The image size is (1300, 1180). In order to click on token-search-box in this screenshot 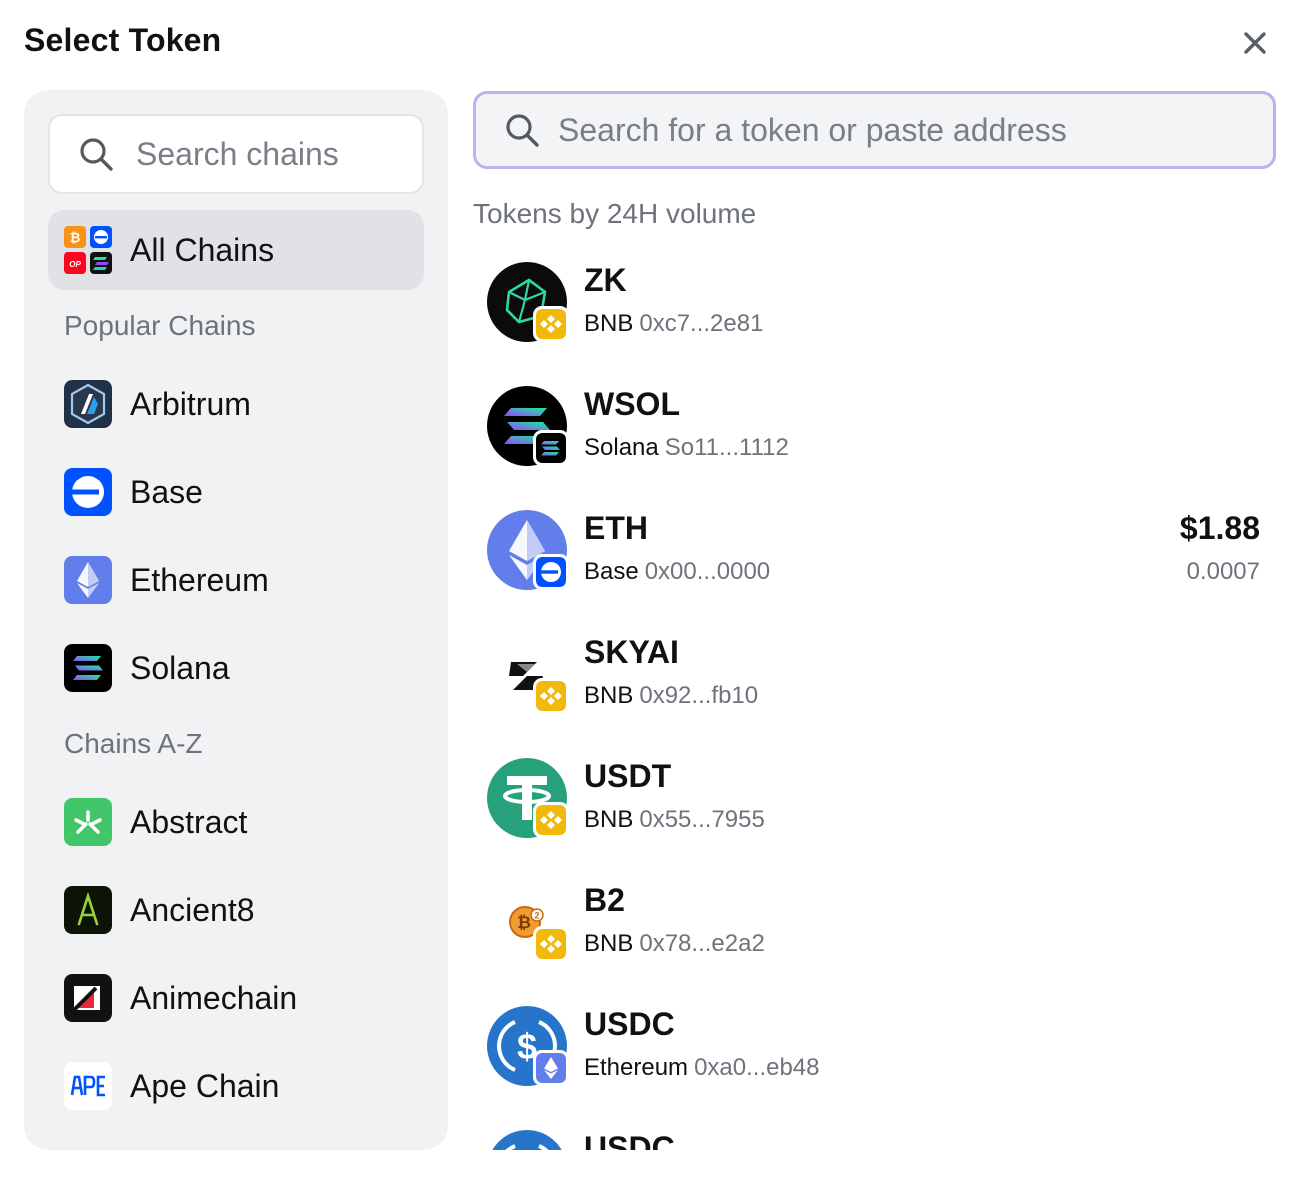, I will do `click(874, 130)`.